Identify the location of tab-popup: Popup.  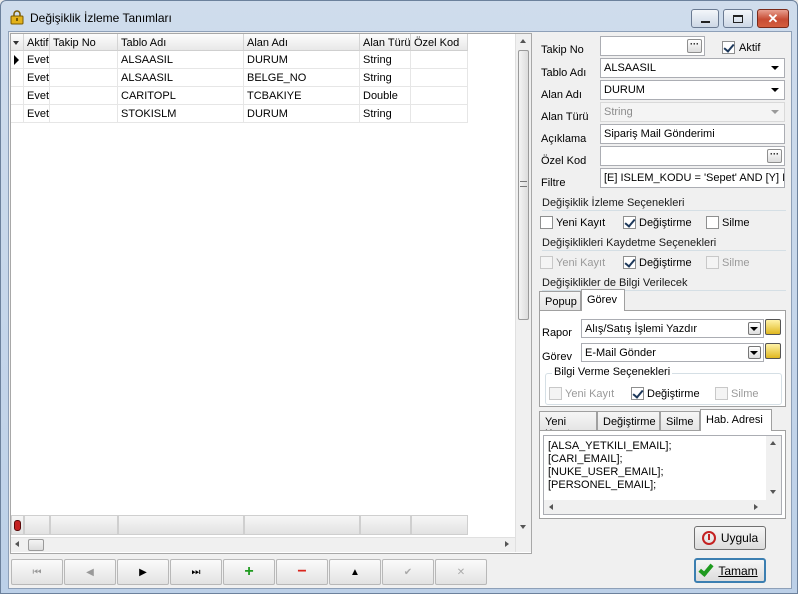
(560, 301).